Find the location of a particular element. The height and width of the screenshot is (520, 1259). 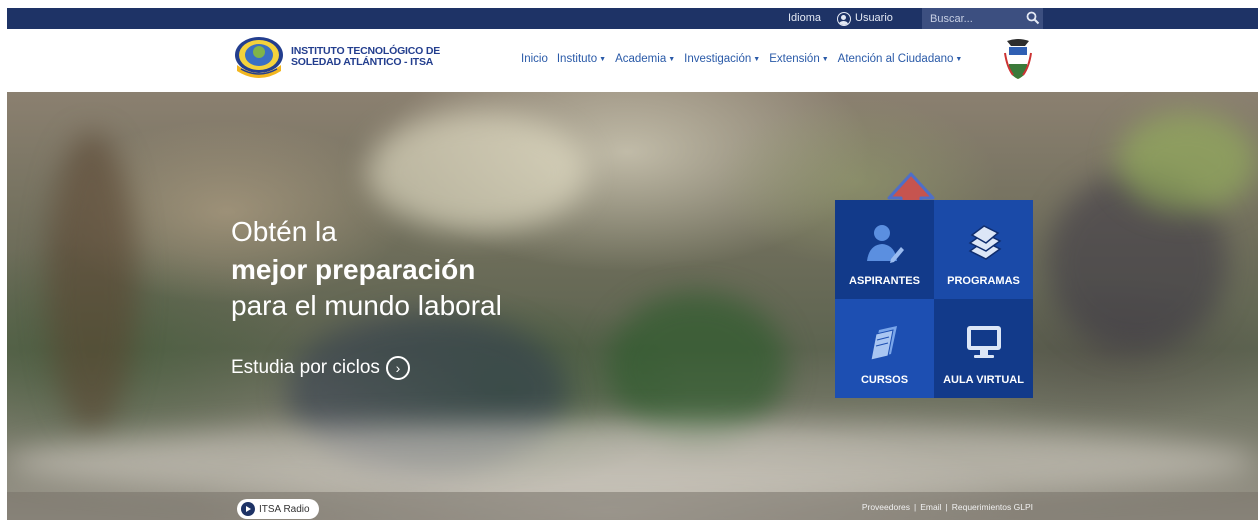

link-requerimientos-glpi: Requerimientos GLPI is located at coordinates (992, 507).